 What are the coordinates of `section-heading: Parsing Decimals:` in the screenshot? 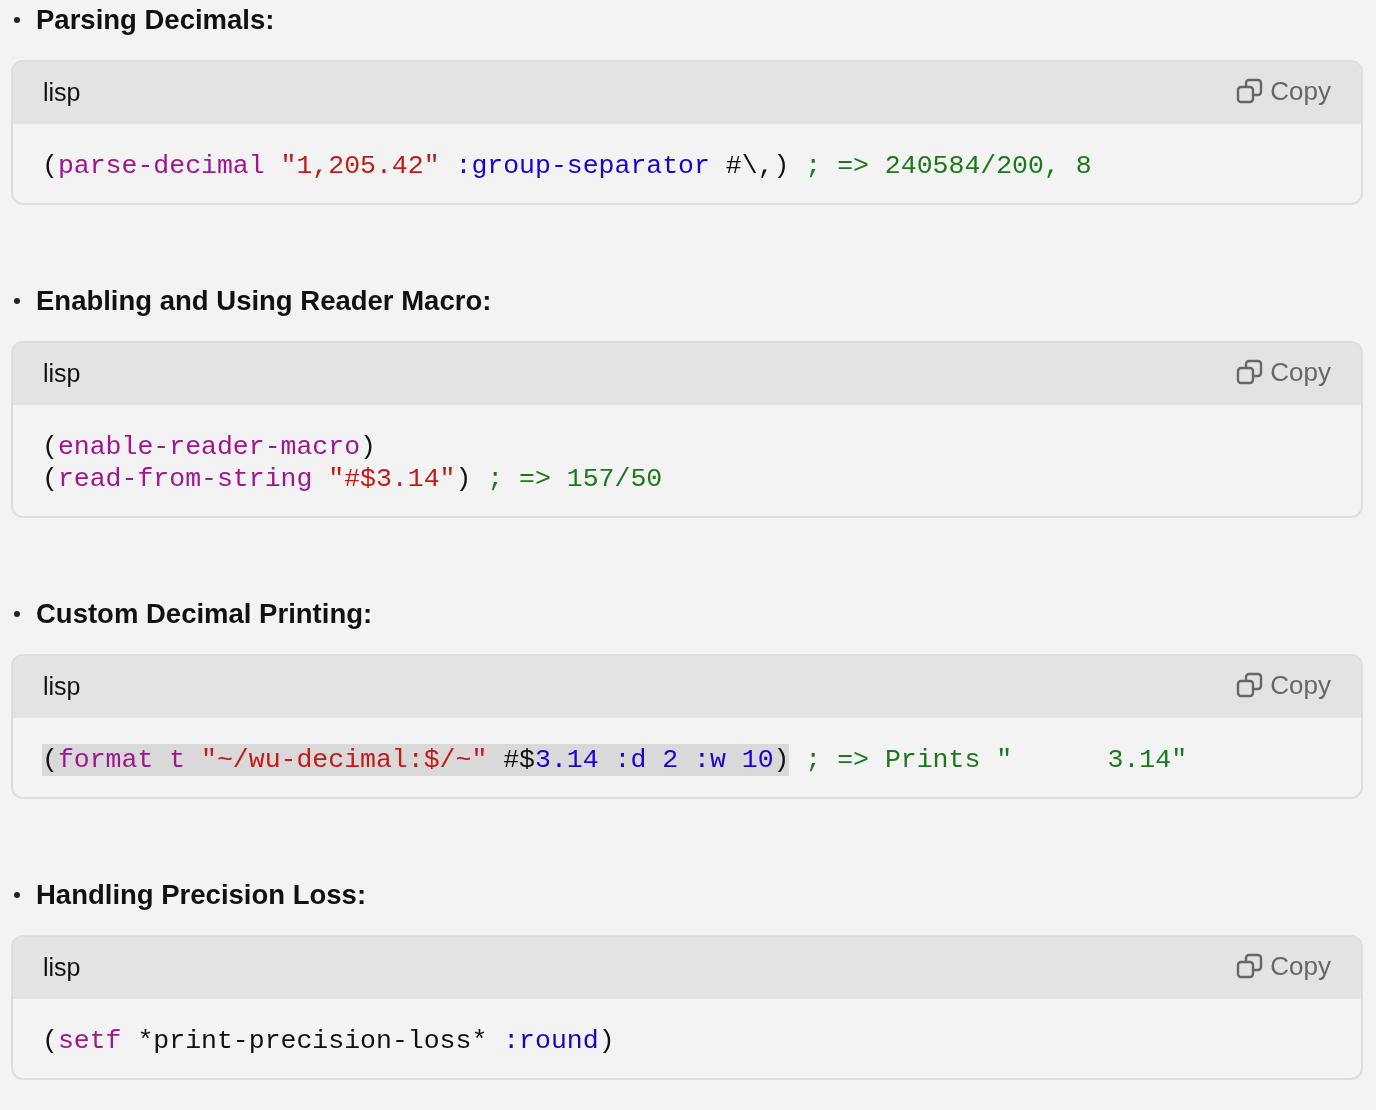 It's located at (155, 20).